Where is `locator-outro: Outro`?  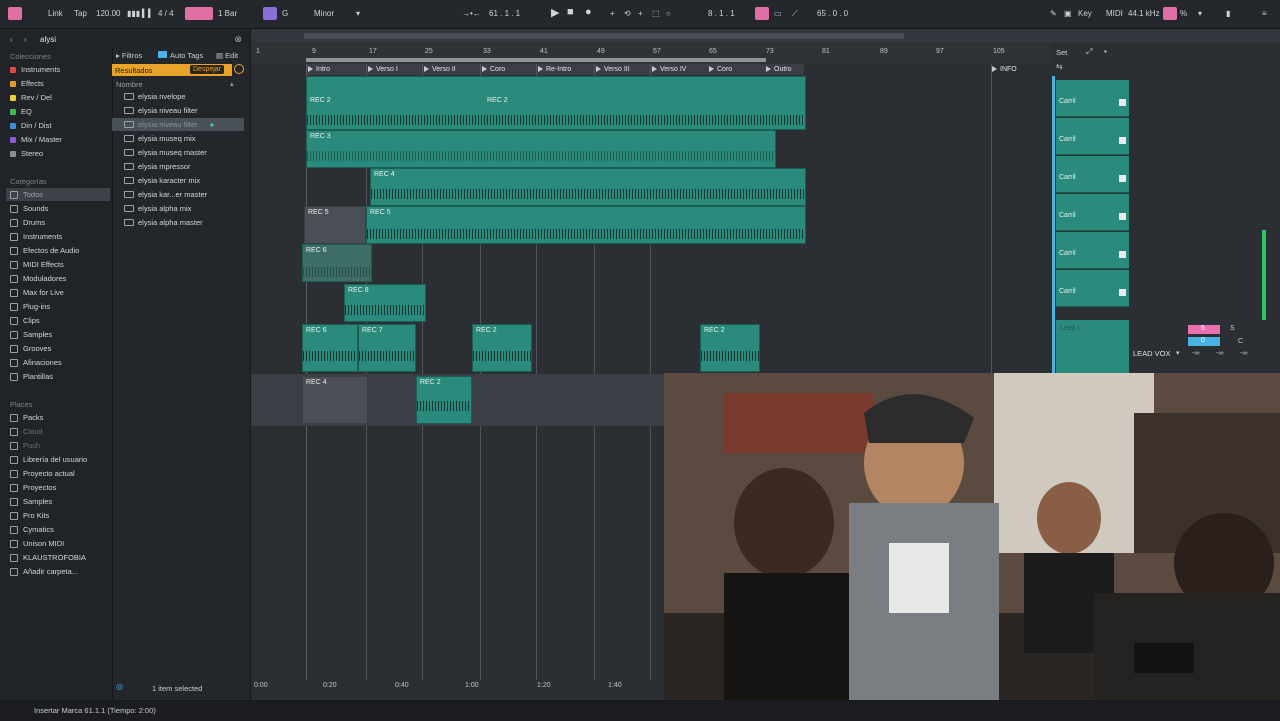 locator-outro: Outro is located at coordinates (784, 69).